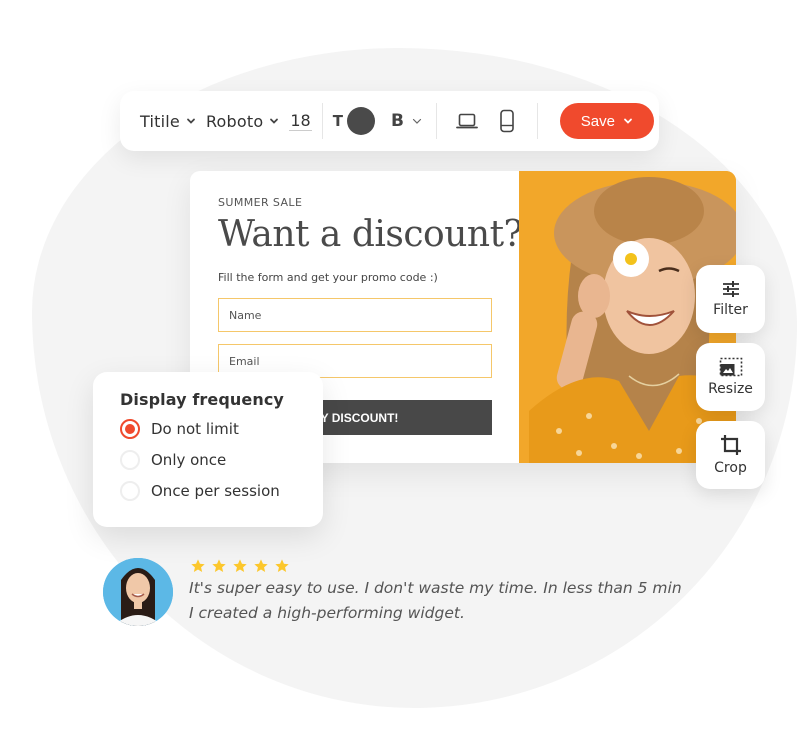  Describe the element at coordinates (215, 491) in the screenshot. I see `frequency-option-label: Once per session` at that location.